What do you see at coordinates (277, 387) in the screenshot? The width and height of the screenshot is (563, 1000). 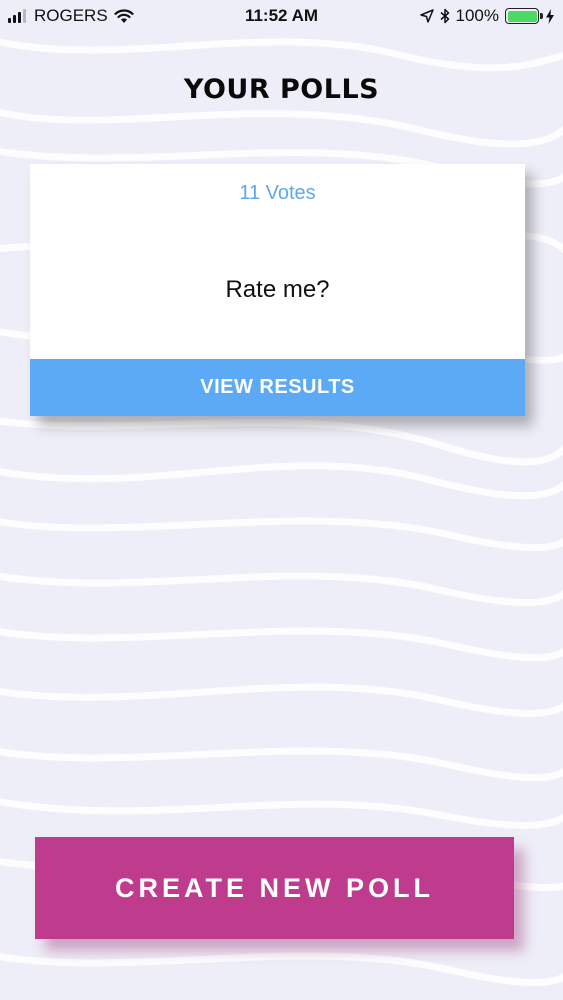 I see `view-results-button: VIEW RESULTS` at bounding box center [277, 387].